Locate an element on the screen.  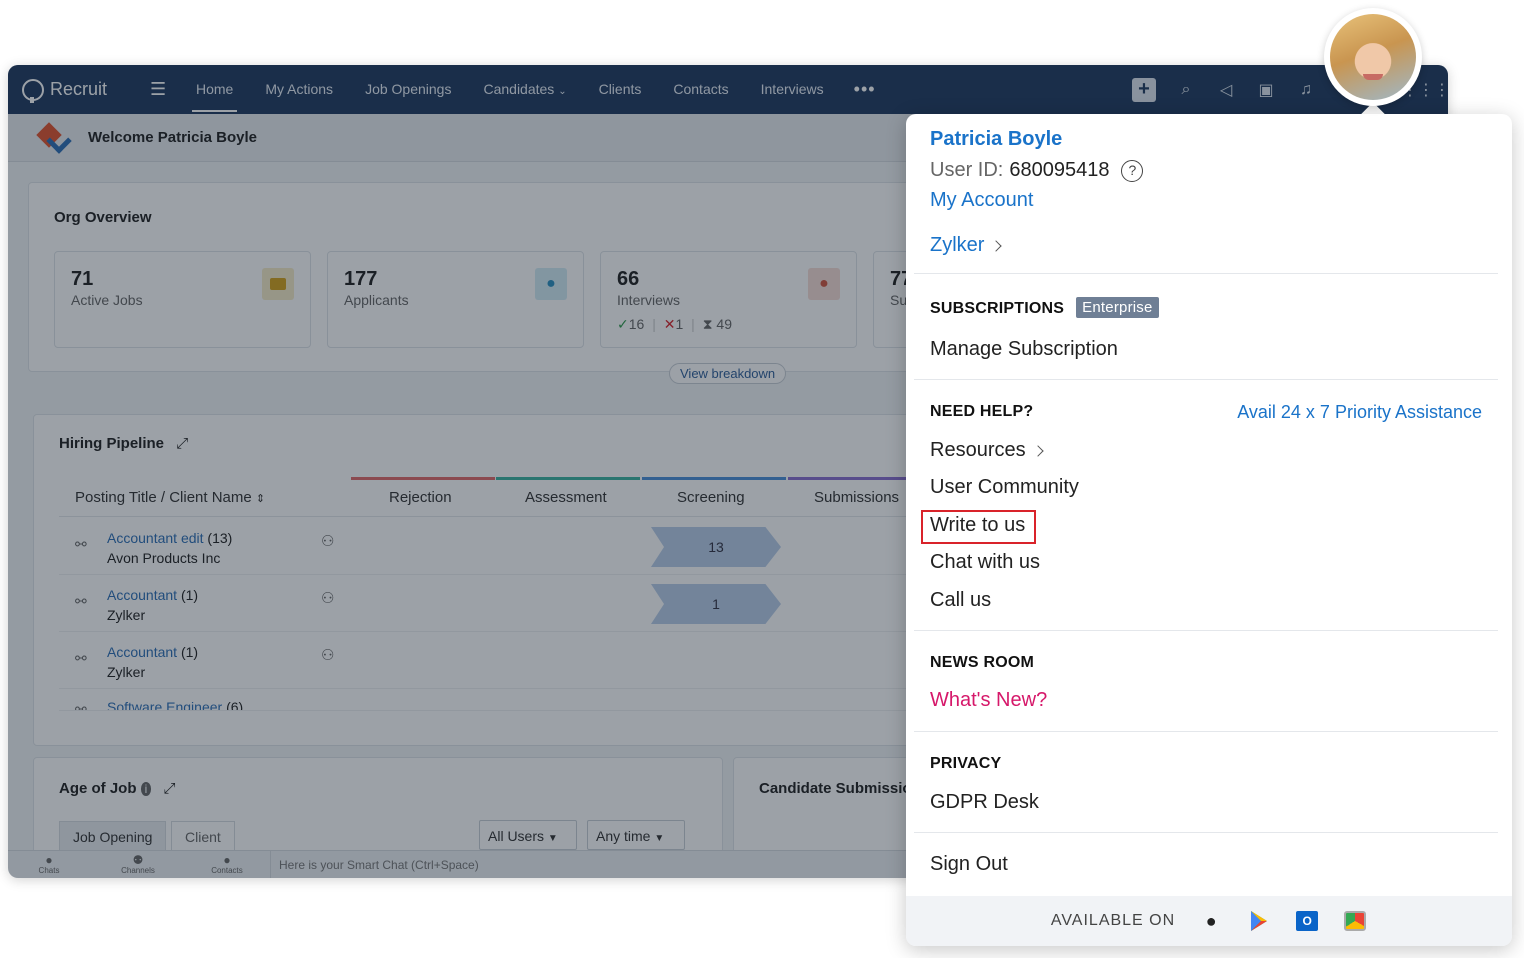
user-id-value: 680095418 is located at coordinates (1059, 170).